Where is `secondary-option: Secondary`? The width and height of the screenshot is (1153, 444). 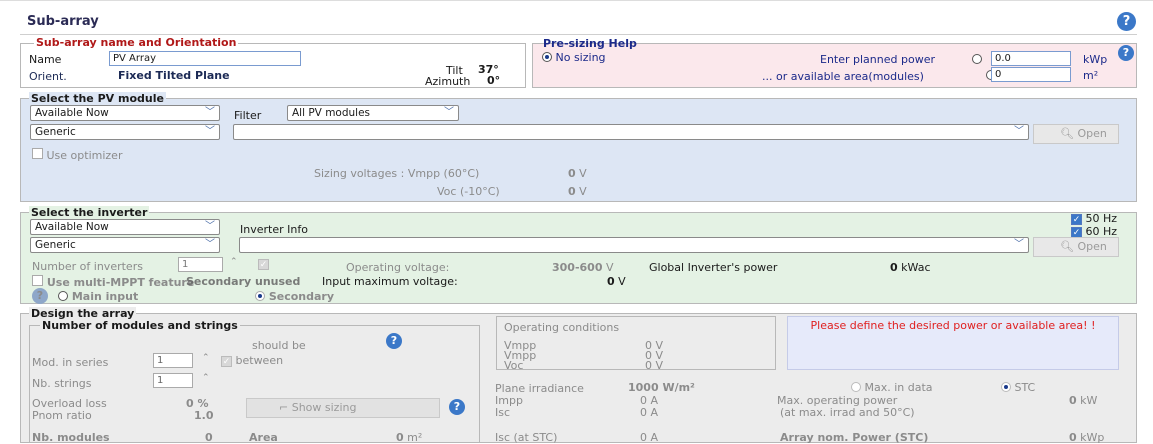
secondary-option: Secondary is located at coordinates (294, 296).